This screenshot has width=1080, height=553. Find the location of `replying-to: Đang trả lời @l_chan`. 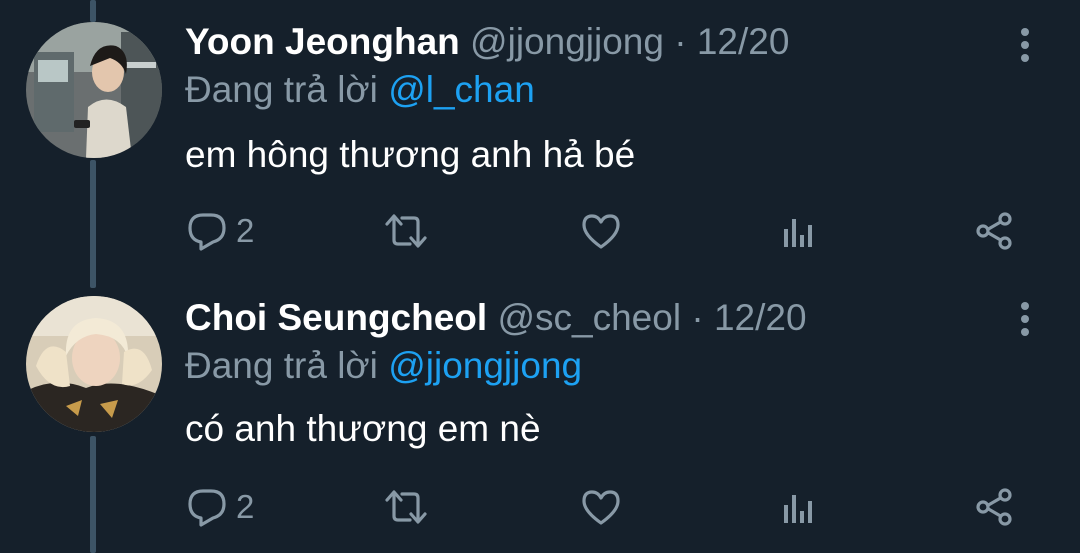

replying-to: Đang trả lời @l_chan is located at coordinates (360, 90).